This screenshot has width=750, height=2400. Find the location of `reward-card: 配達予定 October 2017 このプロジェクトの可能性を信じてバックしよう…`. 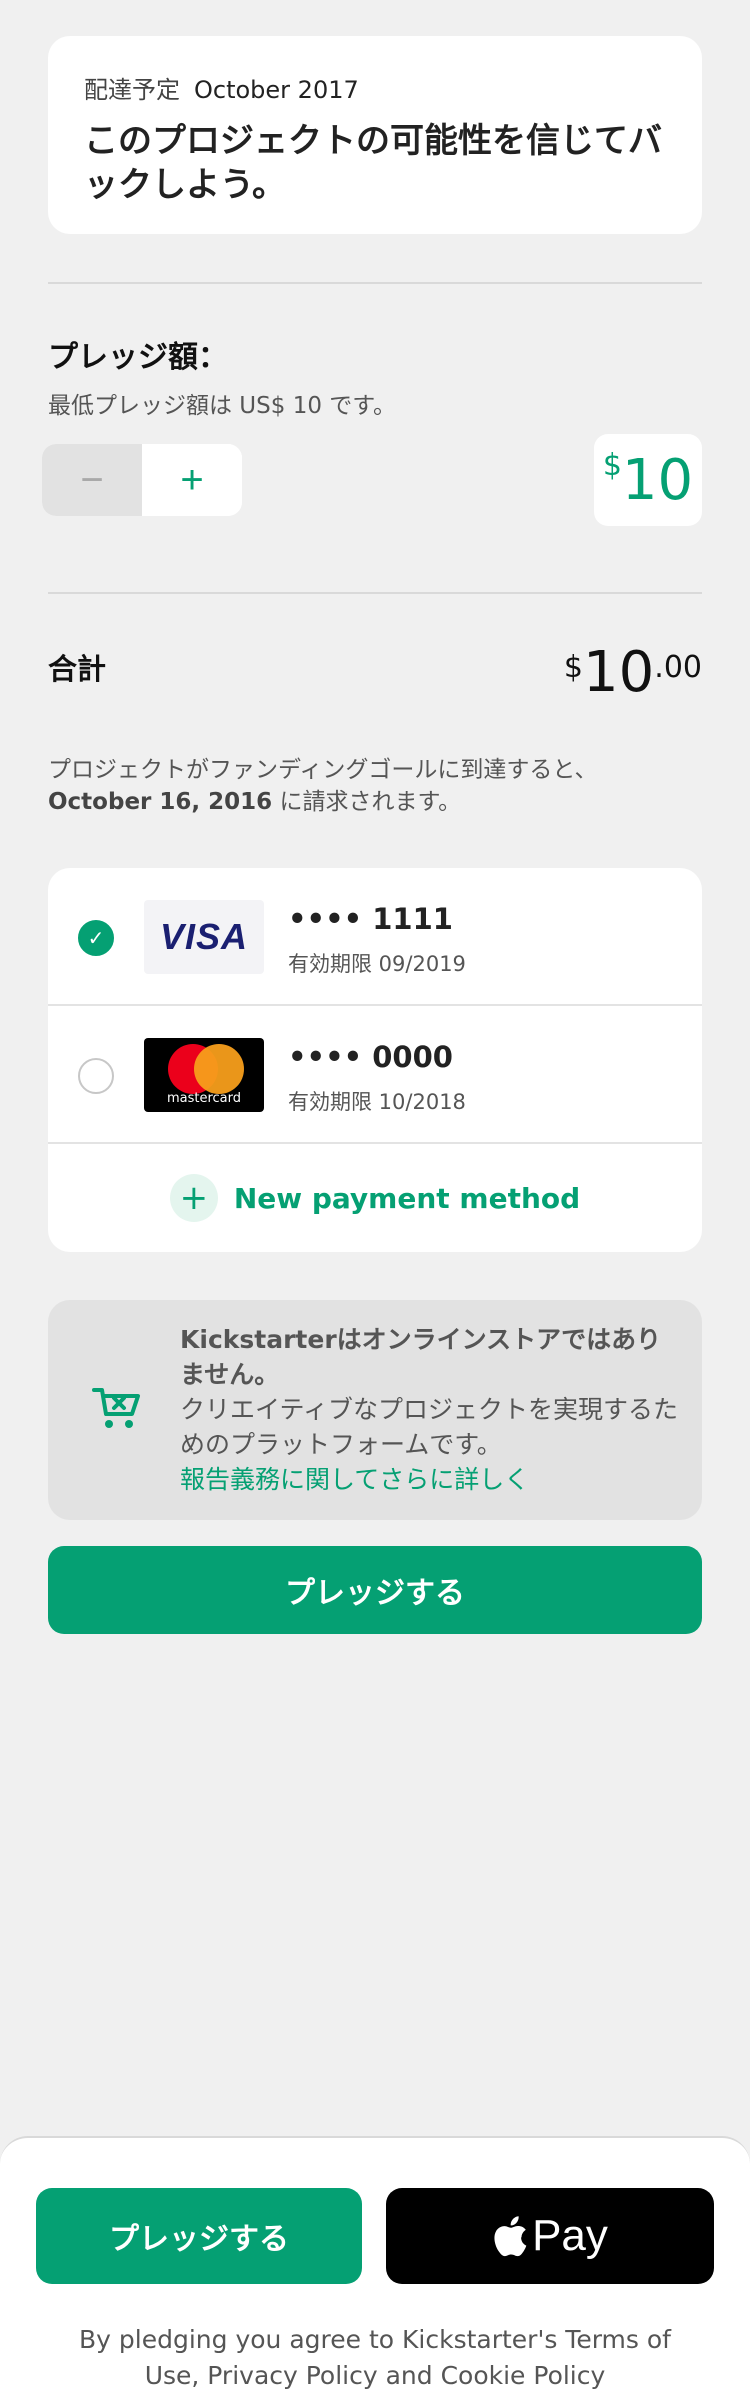

reward-card: 配達予定 October 2017 このプロジェクトの可能性を信じてバックしよう… is located at coordinates (375, 135).